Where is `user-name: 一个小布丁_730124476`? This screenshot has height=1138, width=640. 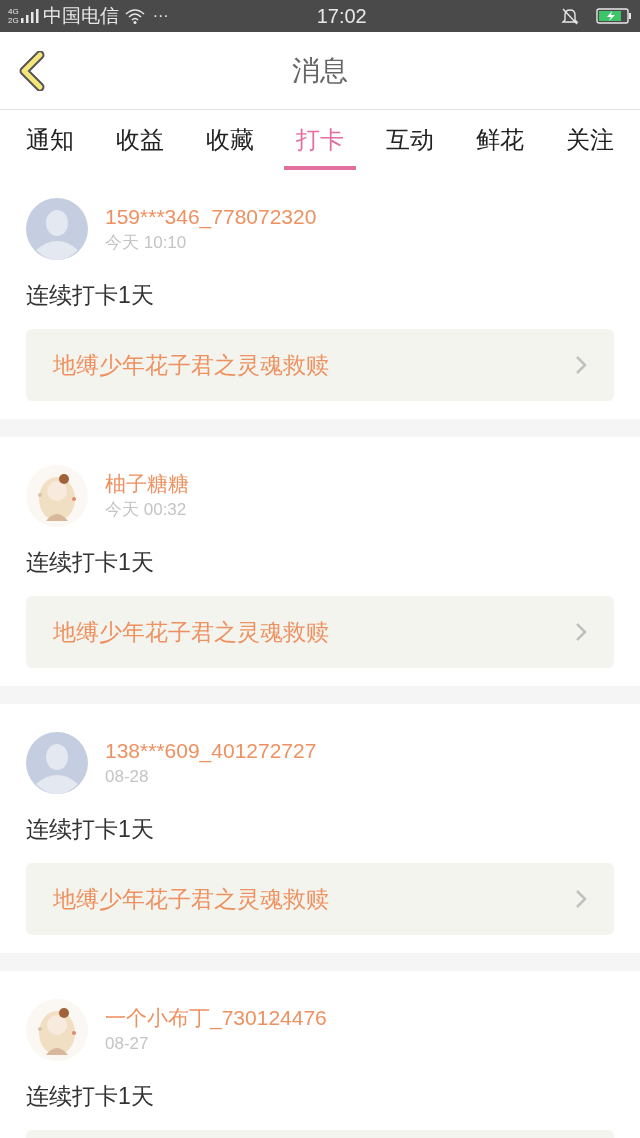
user-name: 一个小布丁_730124476 is located at coordinates (216, 1018).